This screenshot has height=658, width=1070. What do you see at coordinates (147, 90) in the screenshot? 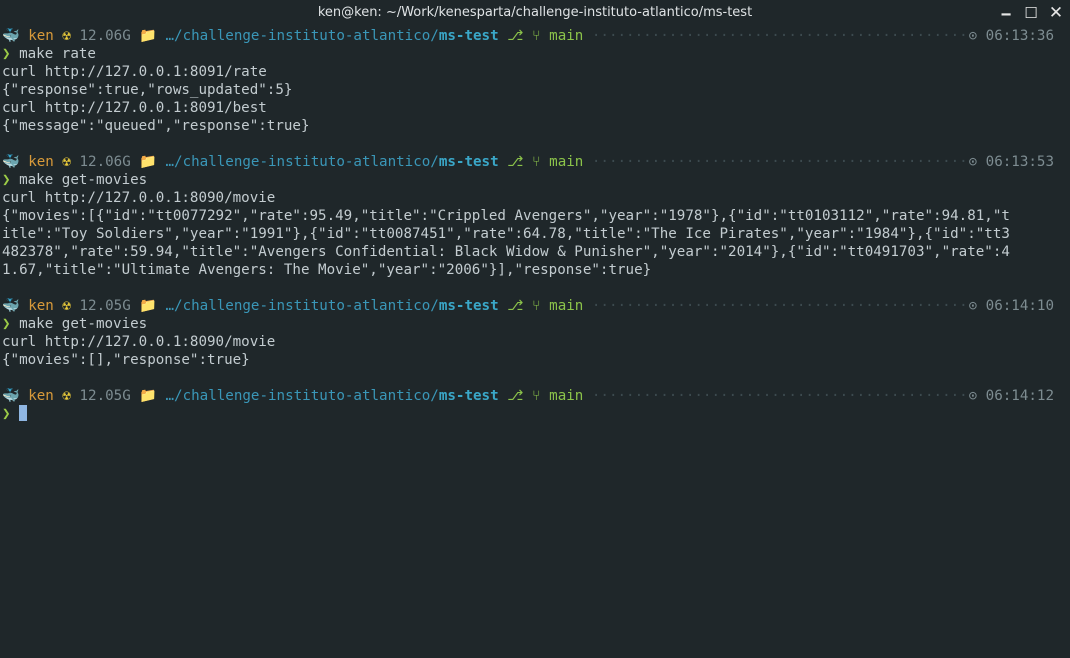
I see `output-line: {"response":true,"rows_updated":5}` at bounding box center [147, 90].